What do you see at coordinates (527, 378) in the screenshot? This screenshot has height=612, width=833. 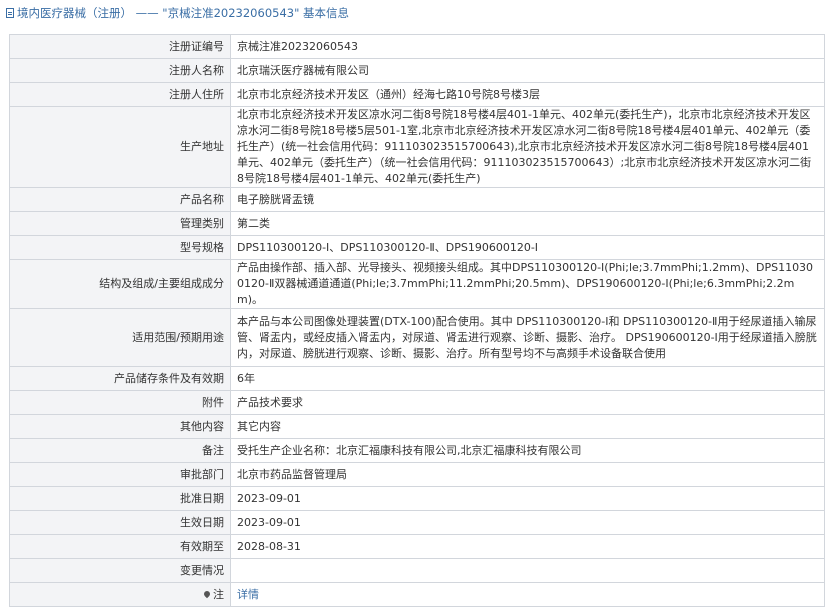 I see `row-value: 6年` at bounding box center [527, 378].